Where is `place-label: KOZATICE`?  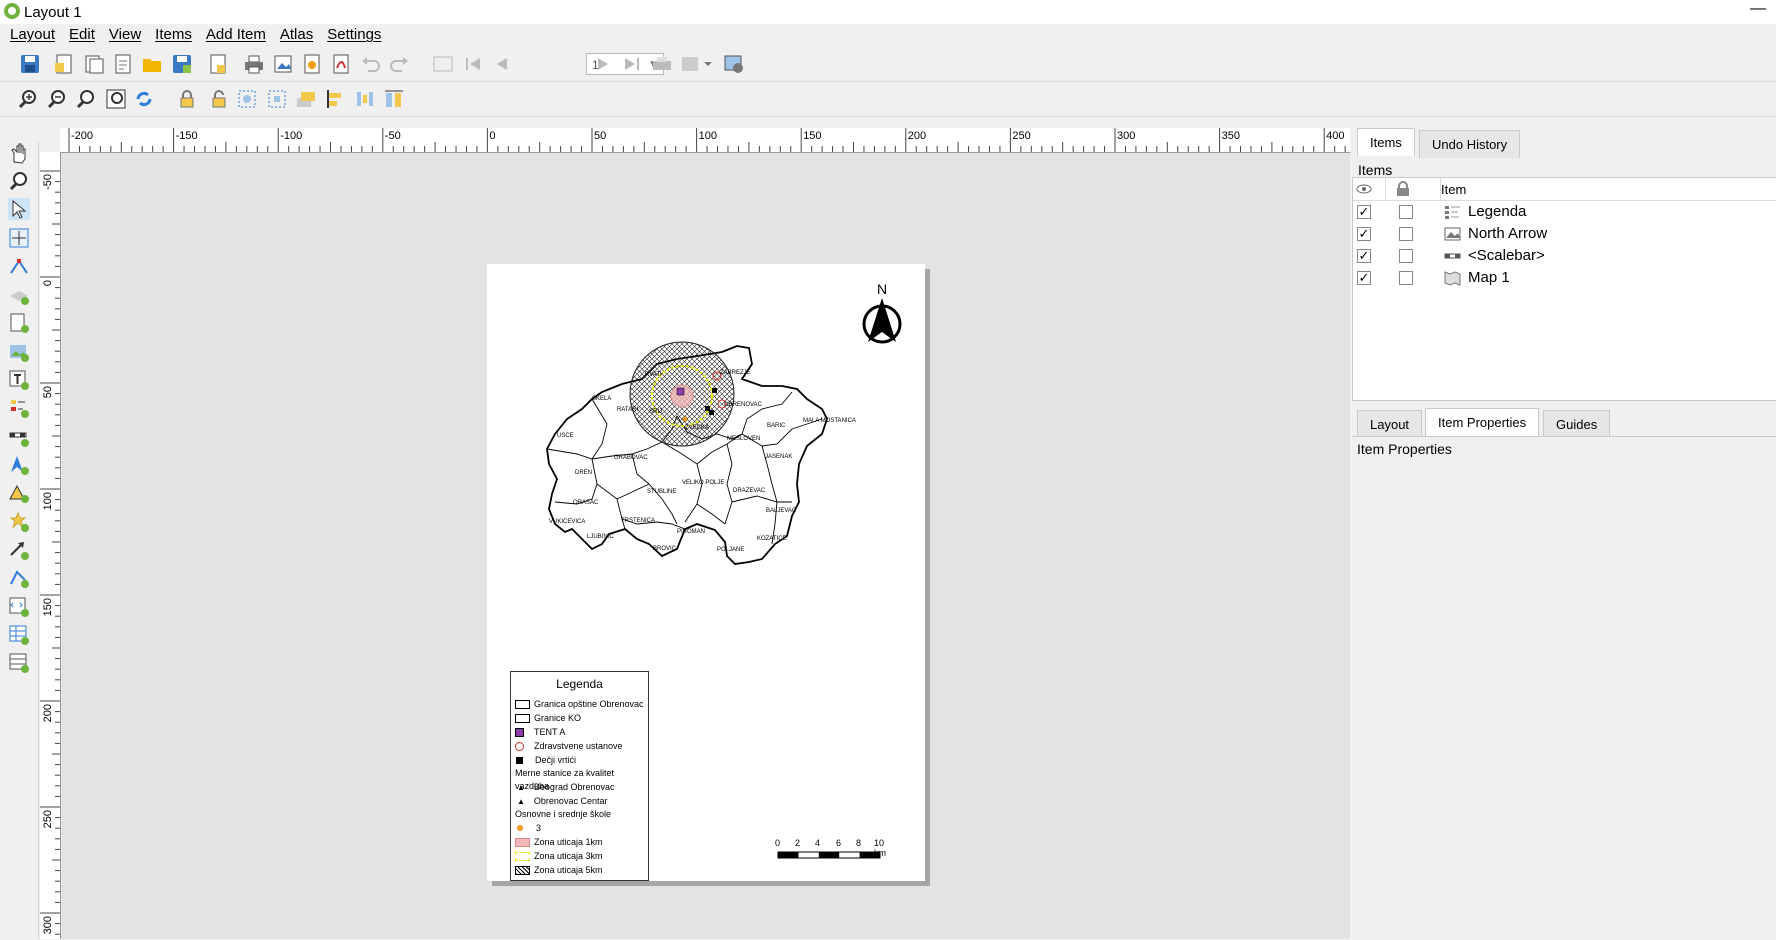
place-label: KOZATICE is located at coordinates (772, 539).